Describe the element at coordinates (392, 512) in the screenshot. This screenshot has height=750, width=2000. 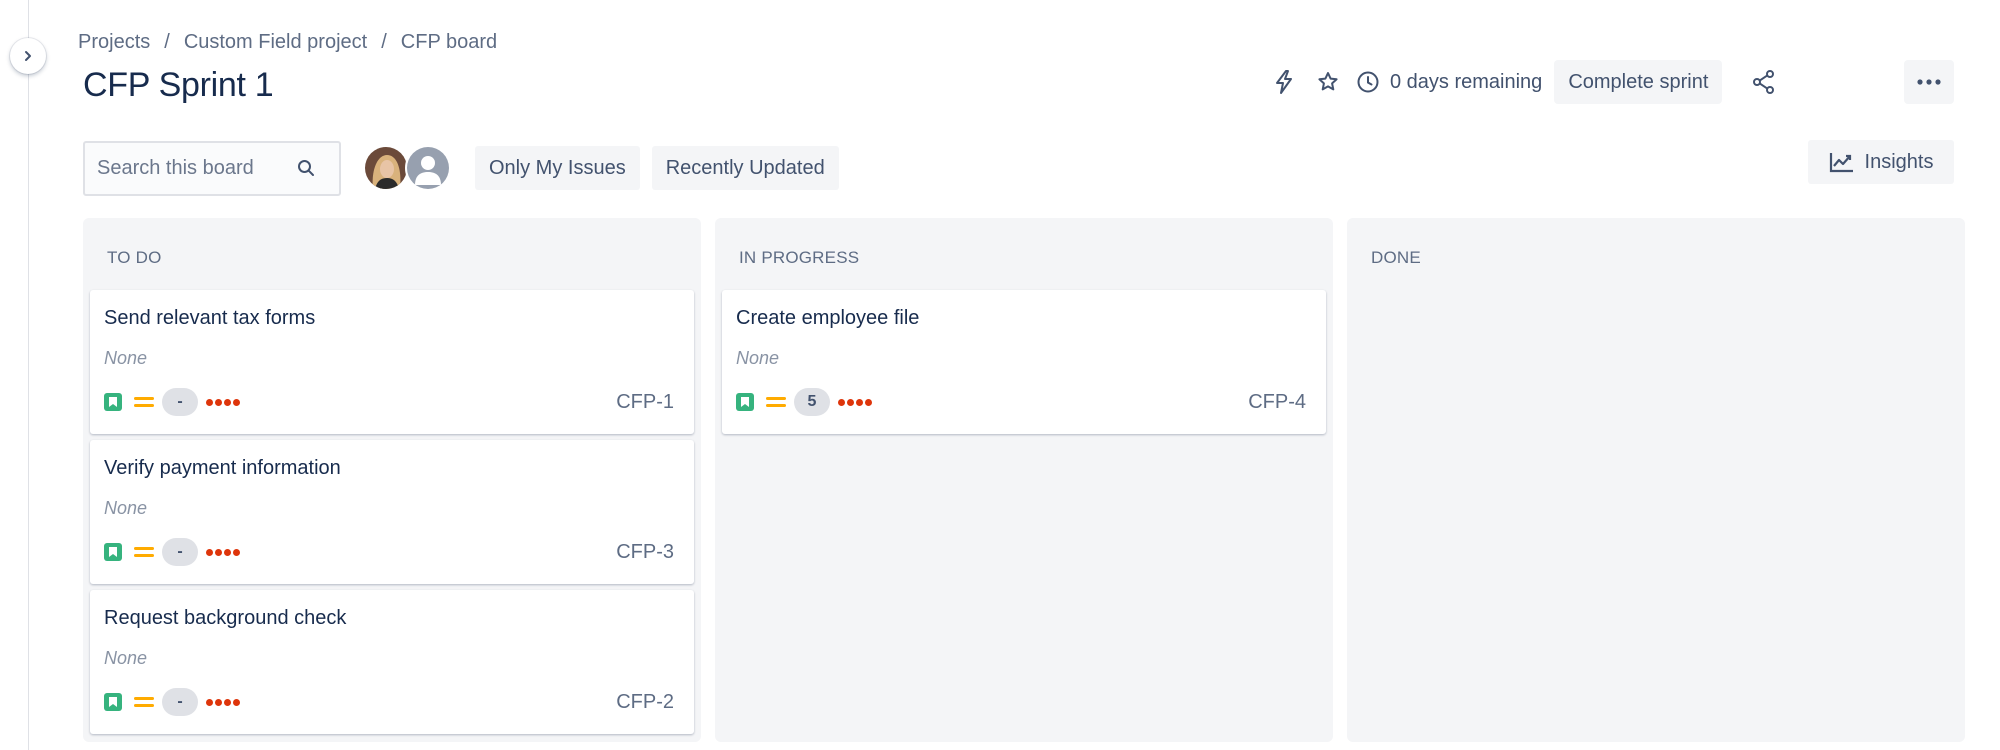
I see `issue-card: Verify payment information None - CFP-3` at that location.